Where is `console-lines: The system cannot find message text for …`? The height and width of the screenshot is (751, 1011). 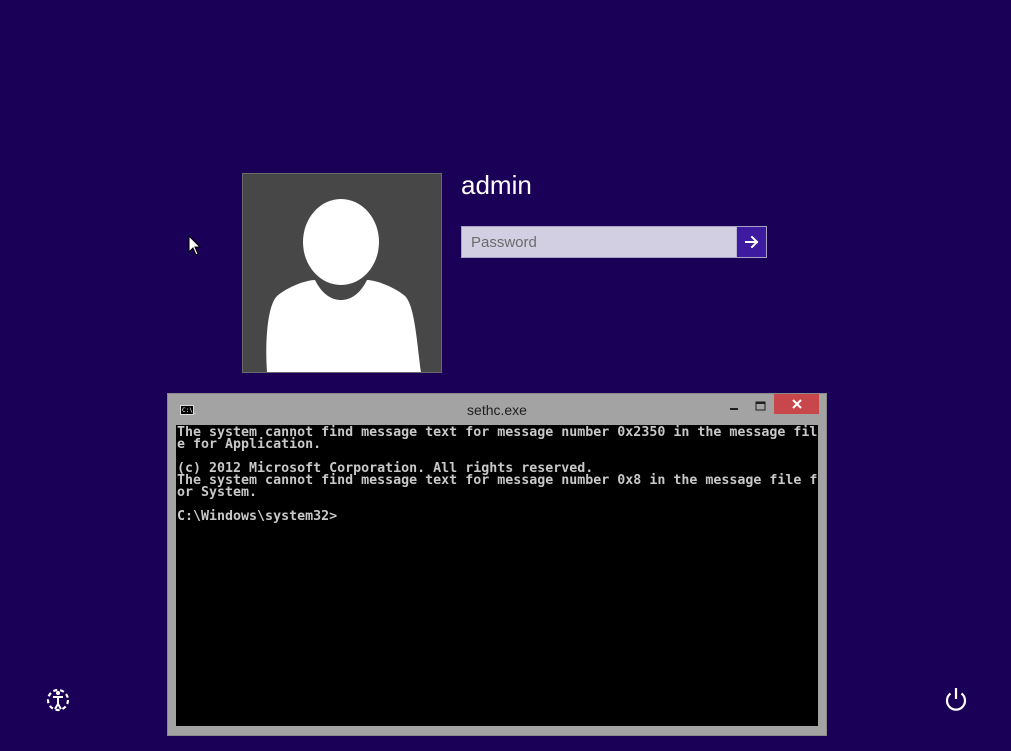
console-lines: The system cannot find message text for … is located at coordinates (497, 474).